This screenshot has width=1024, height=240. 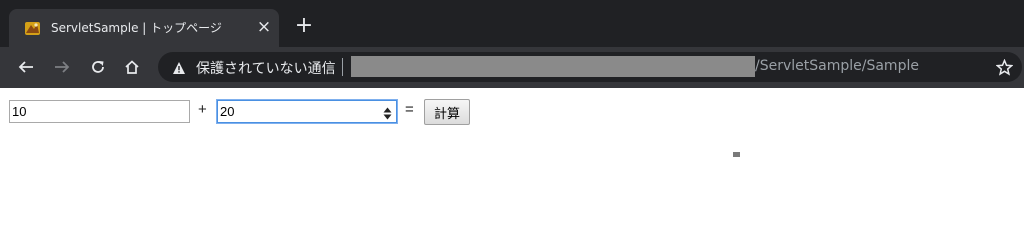 I want to click on reload-icon, so click(x=98, y=67).